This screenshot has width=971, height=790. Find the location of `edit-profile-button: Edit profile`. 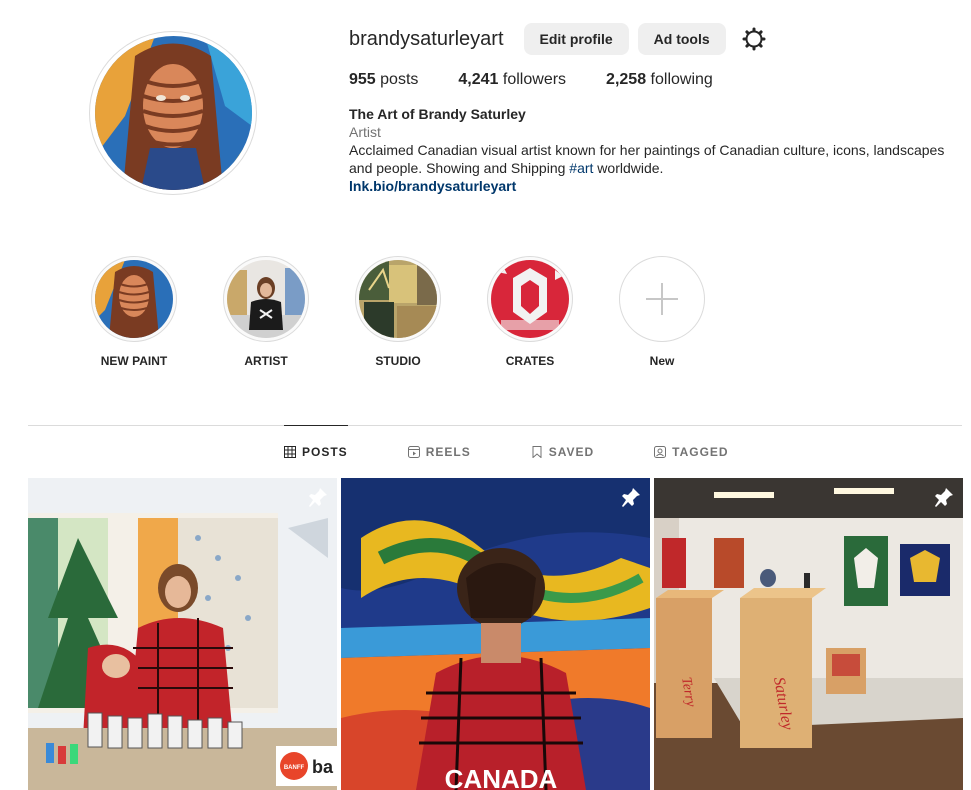

edit-profile-button: Edit profile is located at coordinates (576, 39).